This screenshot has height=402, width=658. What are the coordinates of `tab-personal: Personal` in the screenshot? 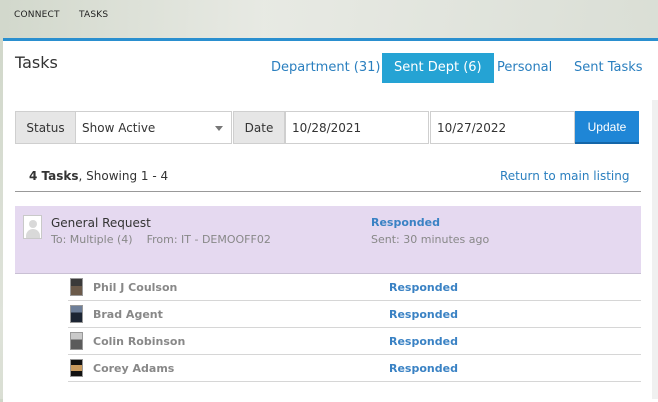 It's located at (524, 68).